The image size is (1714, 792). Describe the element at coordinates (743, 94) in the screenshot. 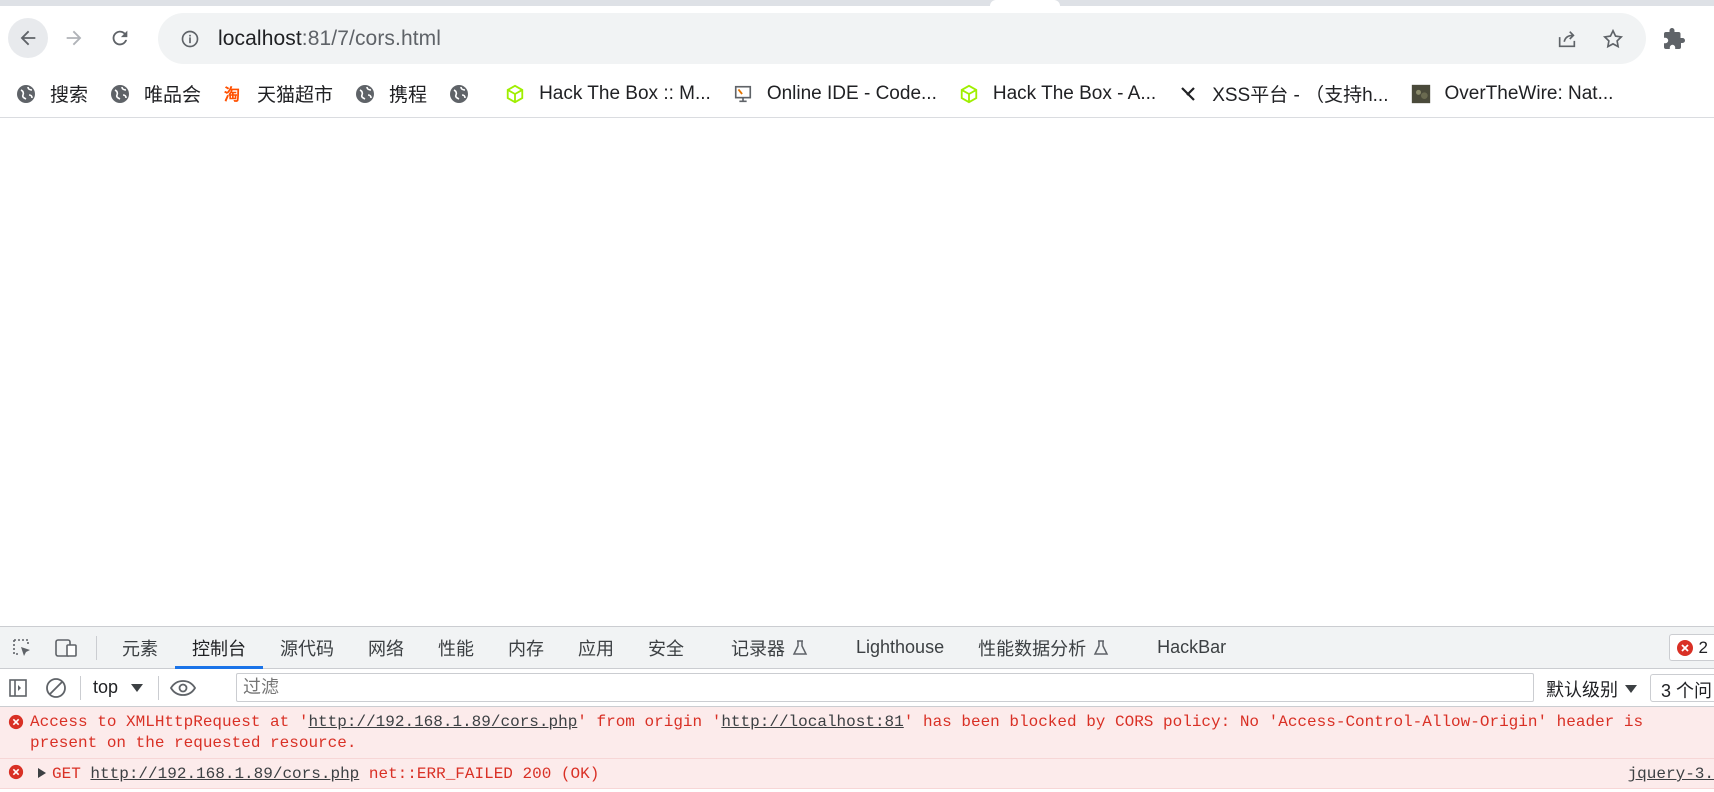

I see `monitor-icon` at that location.